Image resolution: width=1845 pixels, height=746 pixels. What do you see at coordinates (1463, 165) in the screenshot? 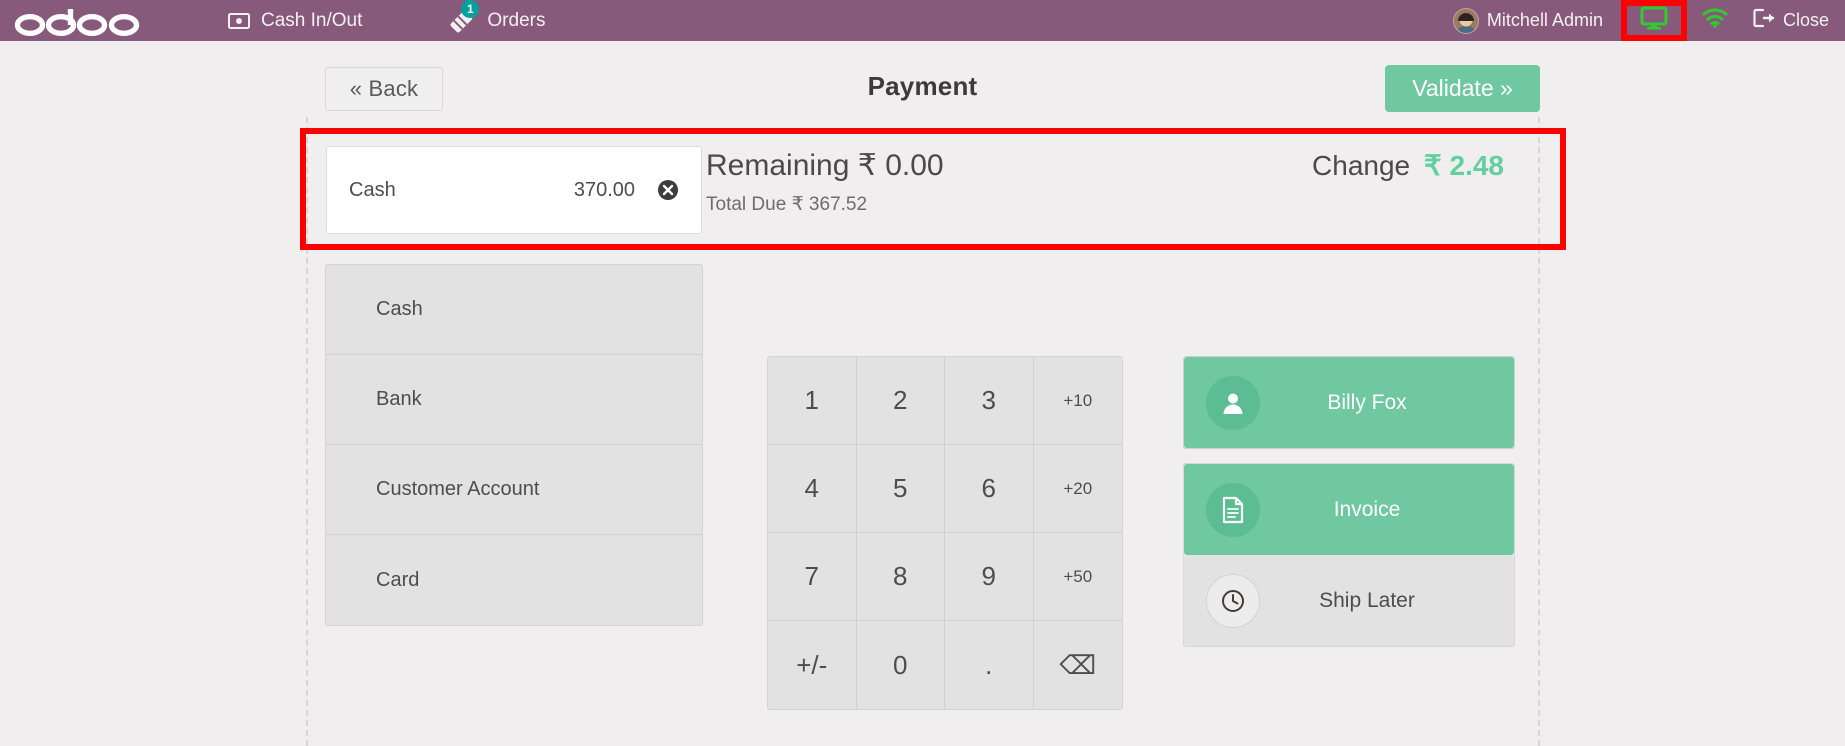
I see `change-value: ₹ 2.48` at bounding box center [1463, 165].